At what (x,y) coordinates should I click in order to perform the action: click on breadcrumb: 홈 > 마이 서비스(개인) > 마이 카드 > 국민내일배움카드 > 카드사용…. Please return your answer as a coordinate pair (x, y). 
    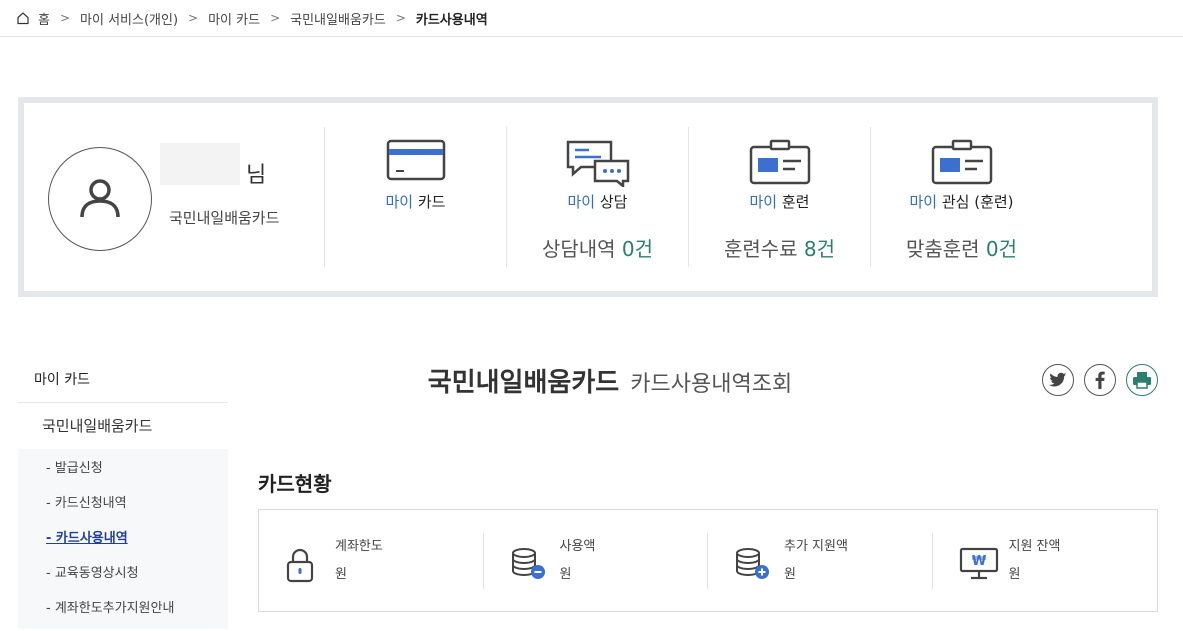
    Looking at the image, I should click on (591, 18).